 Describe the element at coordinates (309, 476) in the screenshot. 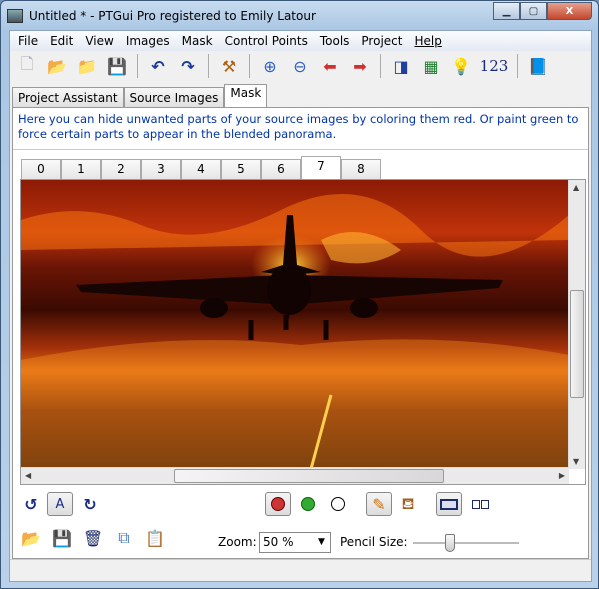

I see `horizontal-scroll-thumb` at that location.